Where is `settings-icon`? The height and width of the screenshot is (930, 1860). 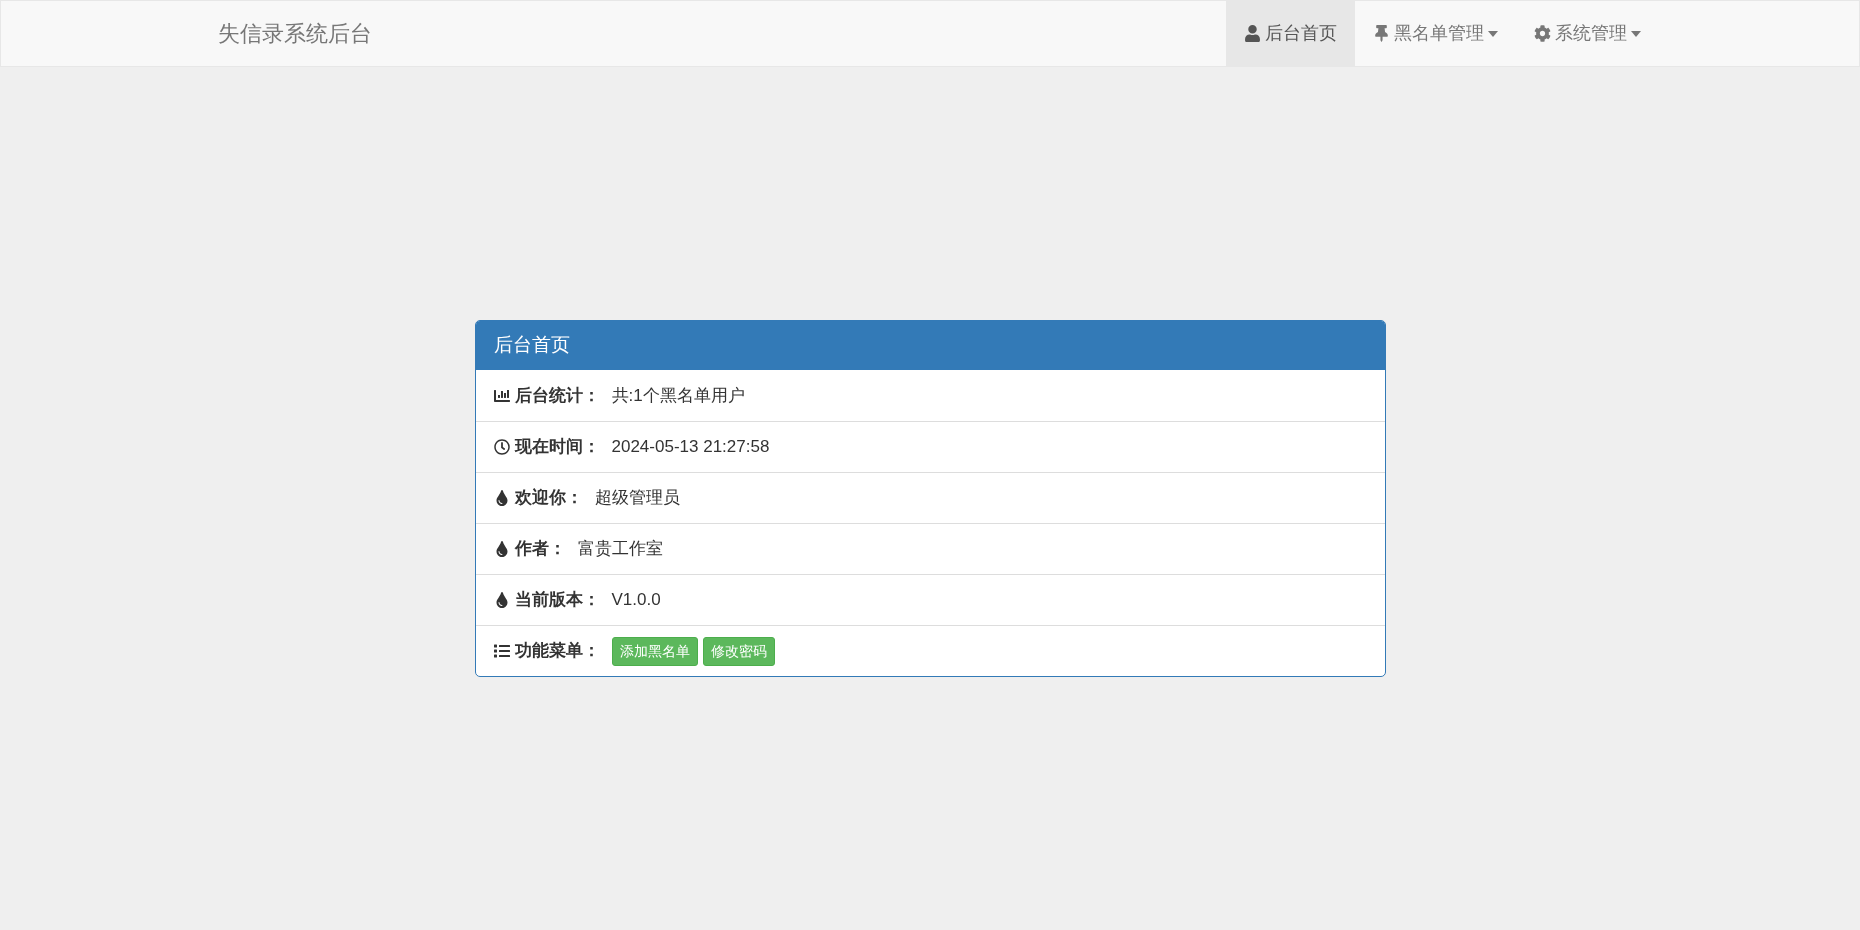 settings-icon is located at coordinates (1542, 33).